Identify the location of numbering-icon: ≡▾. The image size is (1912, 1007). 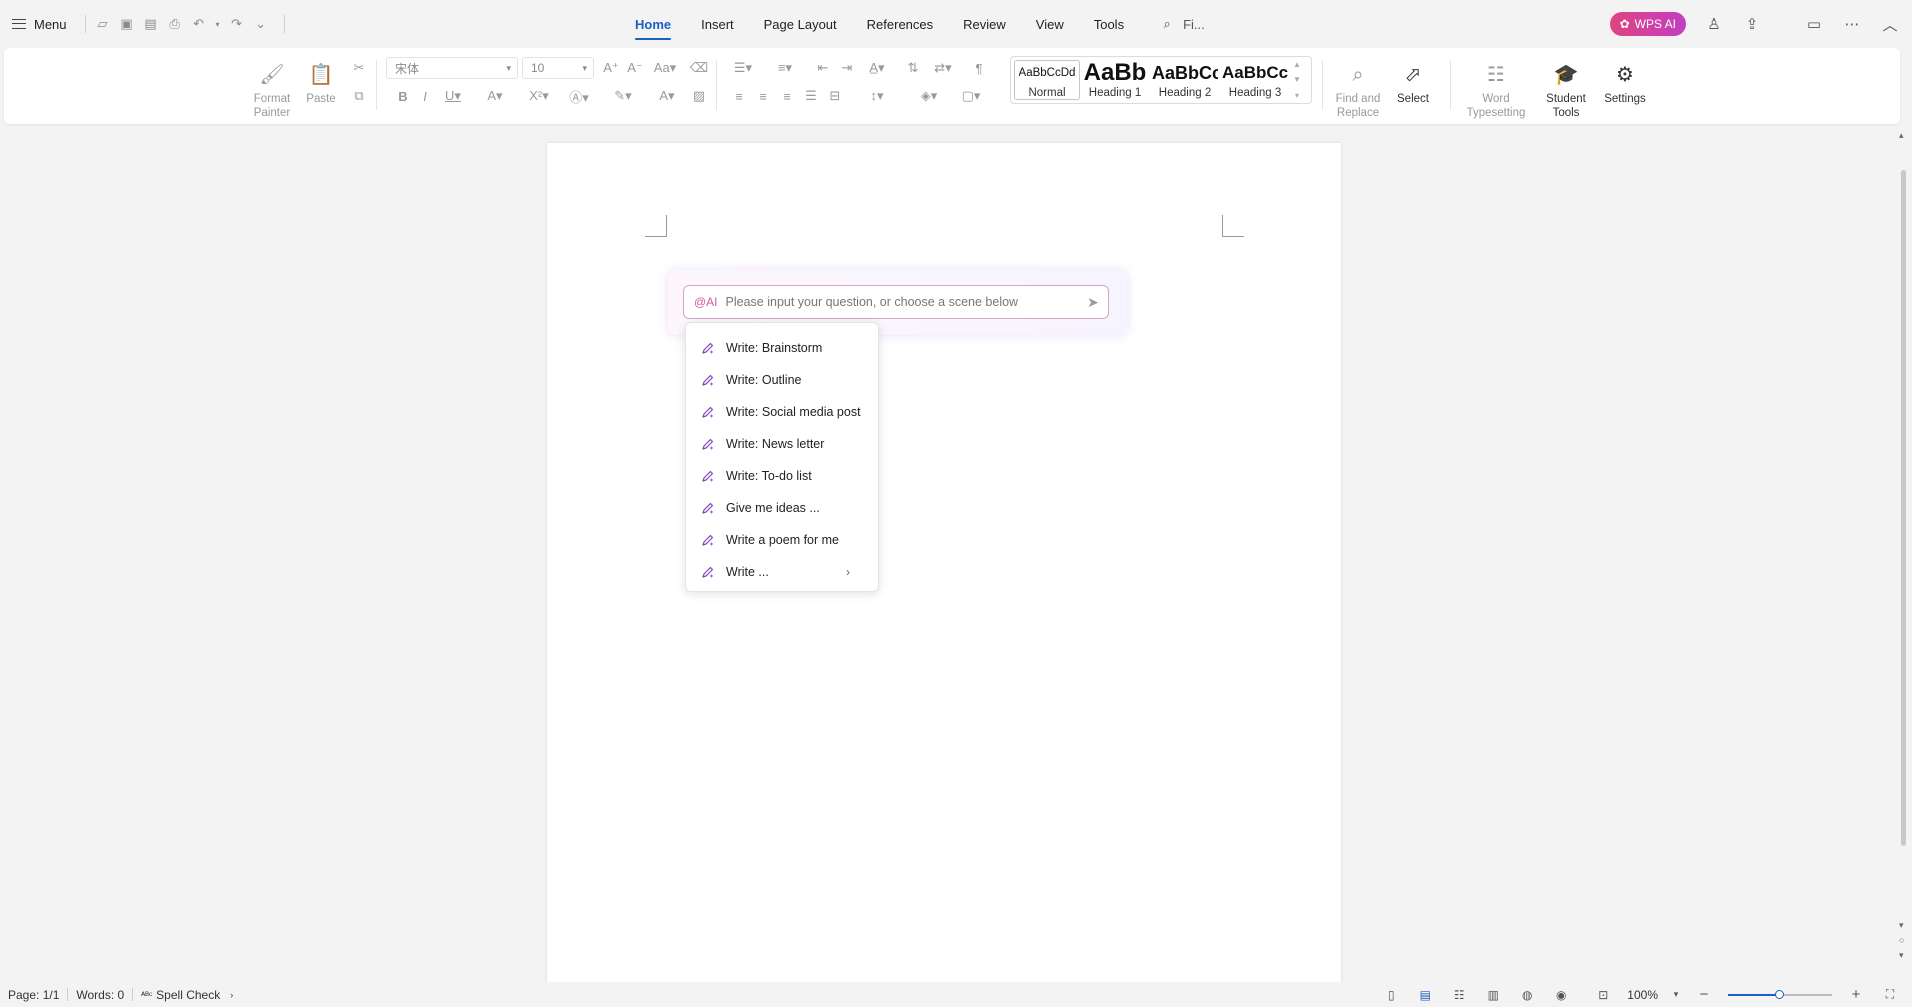
(785, 68).